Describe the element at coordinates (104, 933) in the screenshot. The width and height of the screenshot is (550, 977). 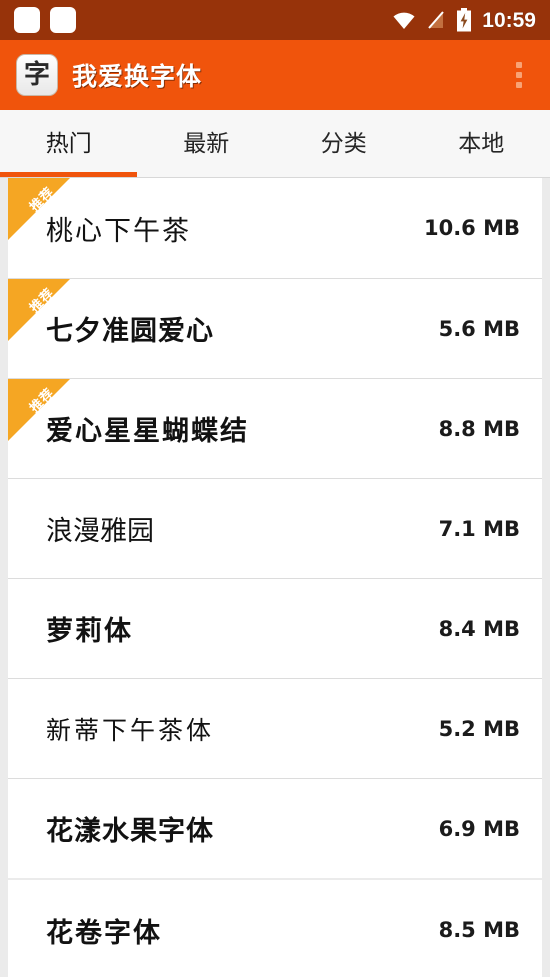
I see `font-name: 花卷字体` at that location.